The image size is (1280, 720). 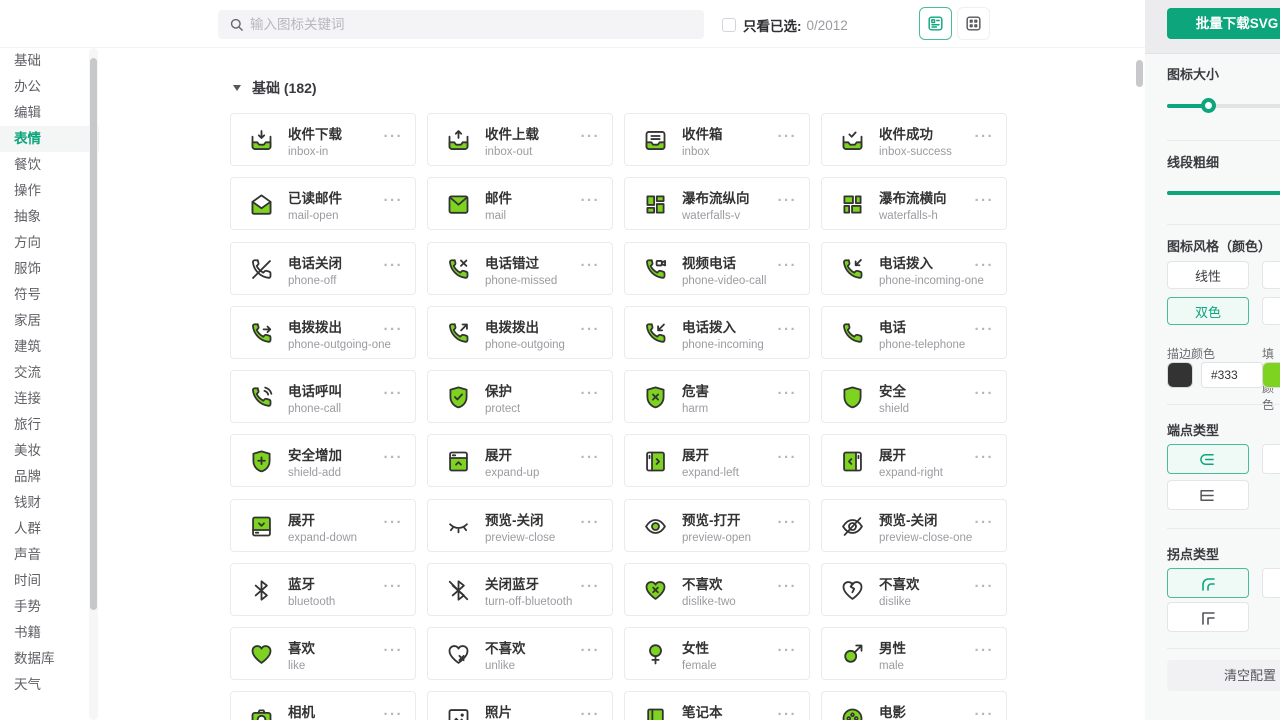 I want to click on corner-sharp-button, so click(x=1208, y=617).